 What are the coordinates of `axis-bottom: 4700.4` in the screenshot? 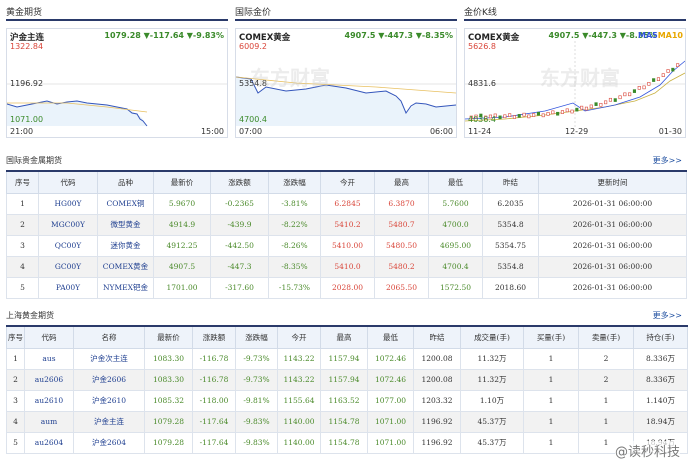 It's located at (253, 119).